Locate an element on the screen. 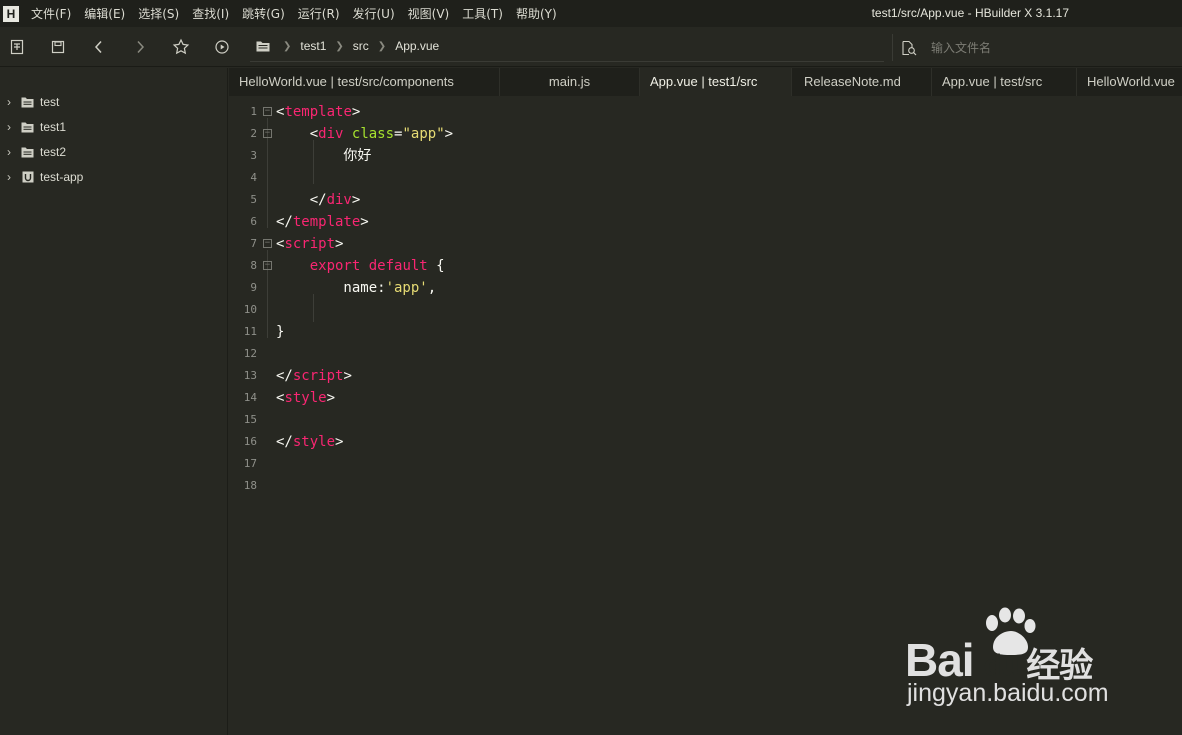  tab-main-js: main.js is located at coordinates (570, 82).